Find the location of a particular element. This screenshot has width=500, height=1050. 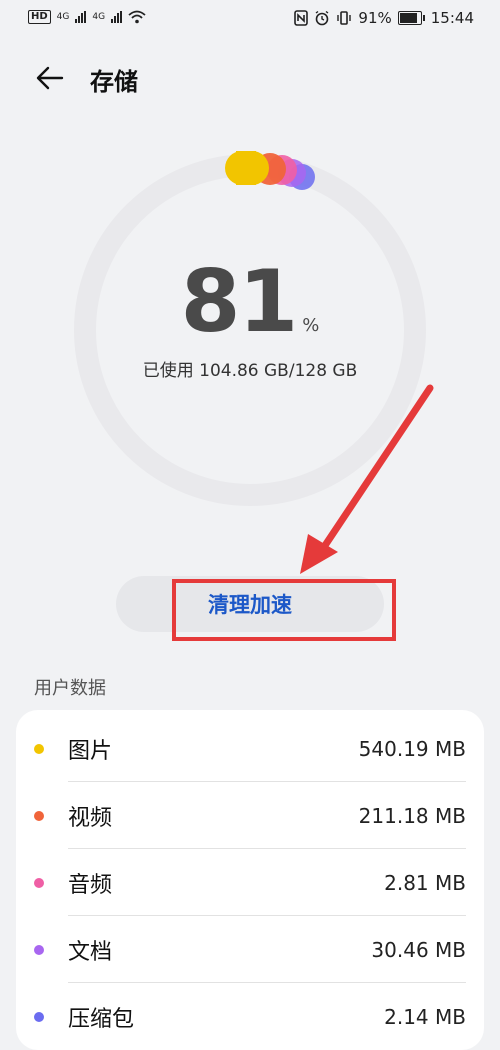

item-name: 音频 is located at coordinates (90, 885).